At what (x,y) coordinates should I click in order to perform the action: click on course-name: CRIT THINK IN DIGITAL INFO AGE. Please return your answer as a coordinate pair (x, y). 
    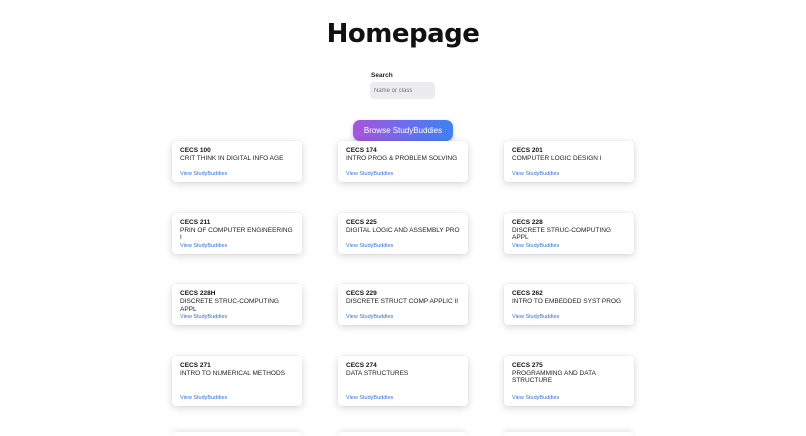
    Looking at the image, I should click on (232, 158).